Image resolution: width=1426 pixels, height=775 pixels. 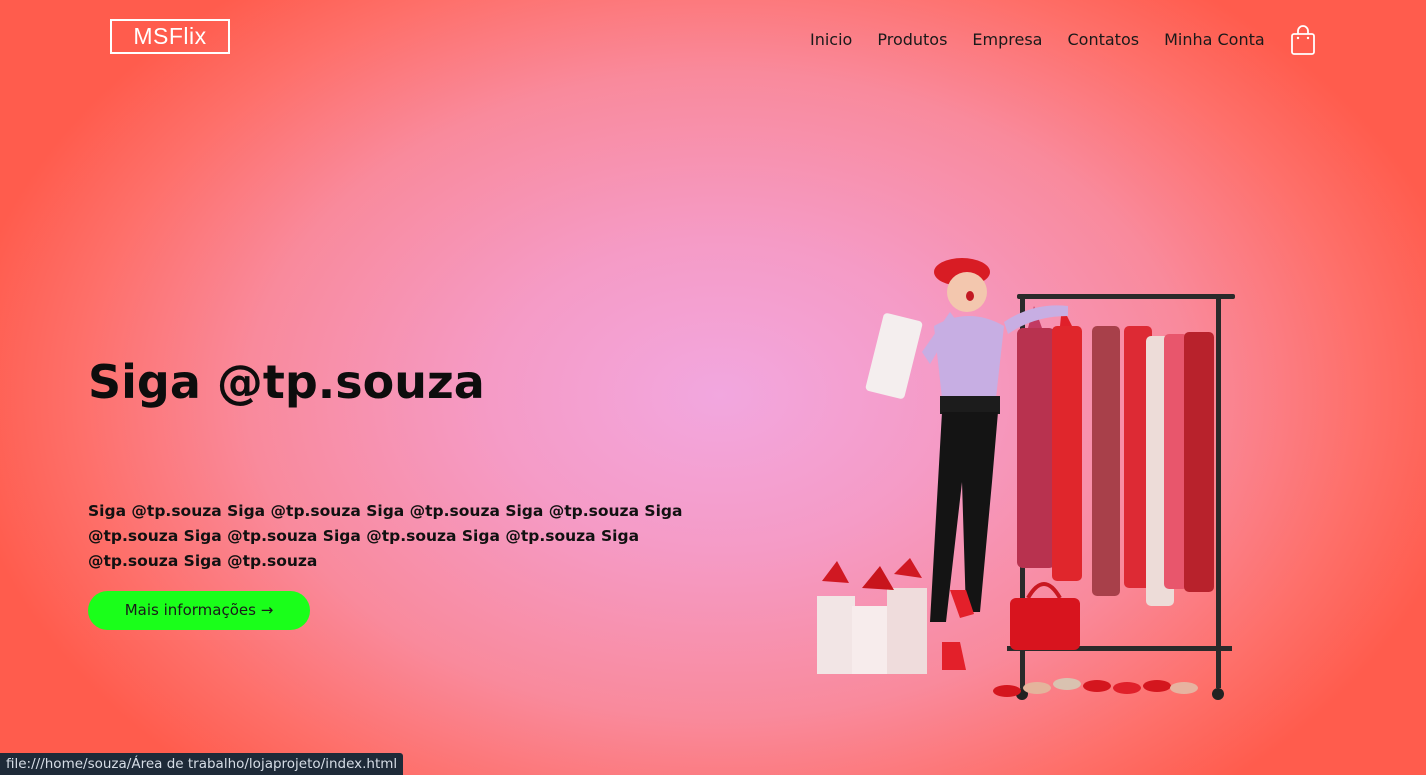 What do you see at coordinates (170, 36) in the screenshot?
I see `logo: MSFlix` at bounding box center [170, 36].